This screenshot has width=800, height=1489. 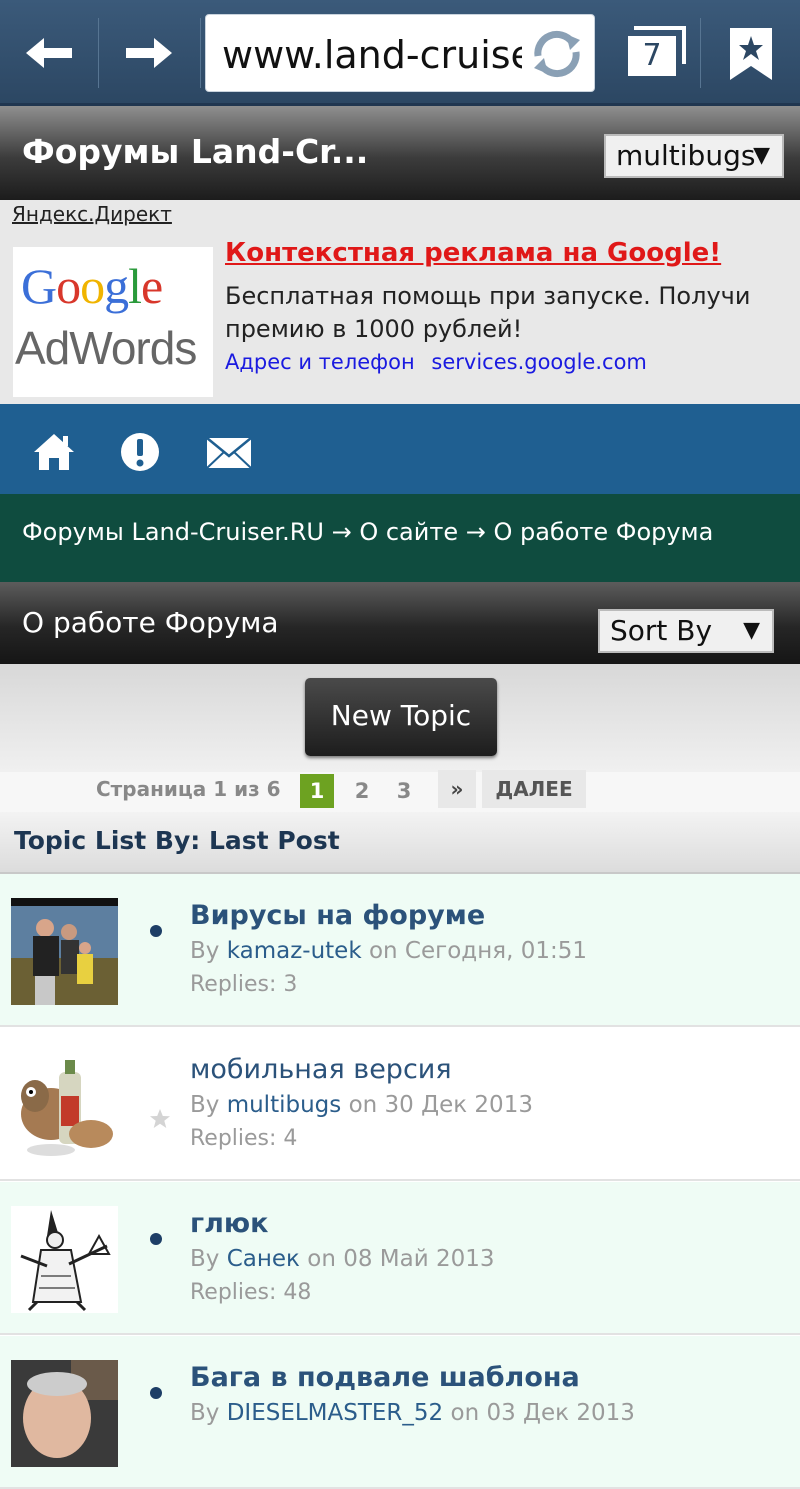 What do you see at coordinates (244, 1138) in the screenshot?
I see `topic-replies: Replies: 4` at bounding box center [244, 1138].